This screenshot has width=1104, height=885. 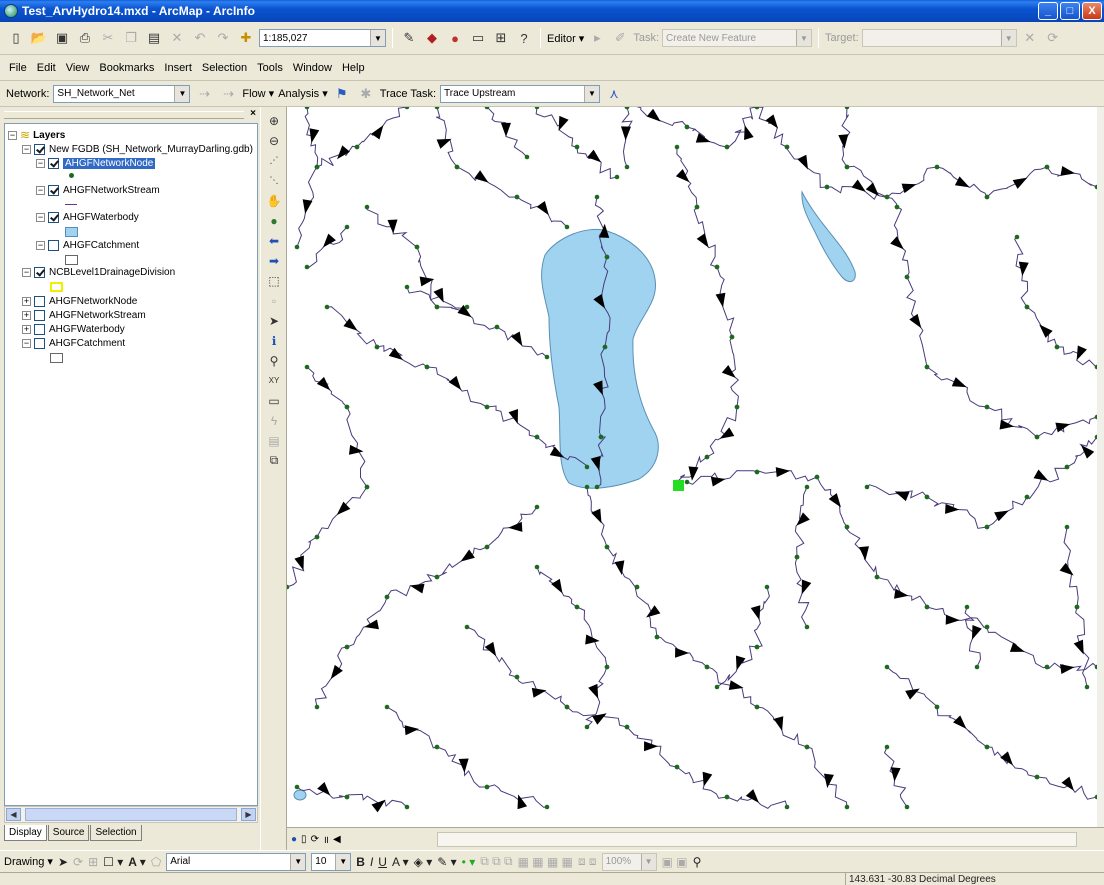 I want to click on tree-item-network-node-2: + AHGFNetworkNode, so click(x=79, y=301).